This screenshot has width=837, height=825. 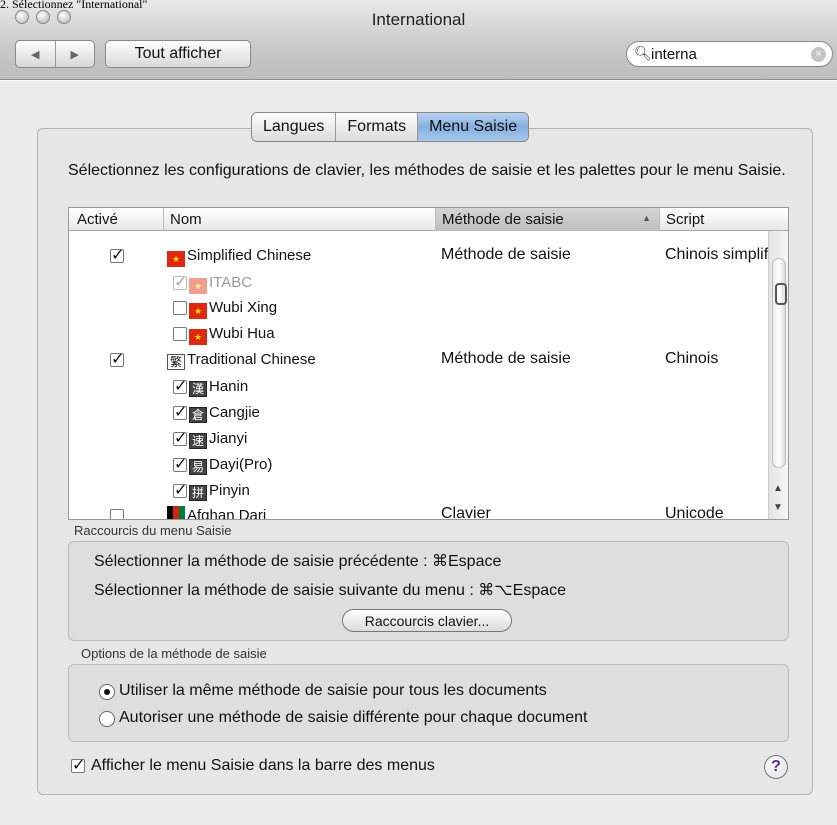 What do you see at coordinates (473, 127) in the screenshot?
I see `tab-menu-saisie: Menu Saisie` at bounding box center [473, 127].